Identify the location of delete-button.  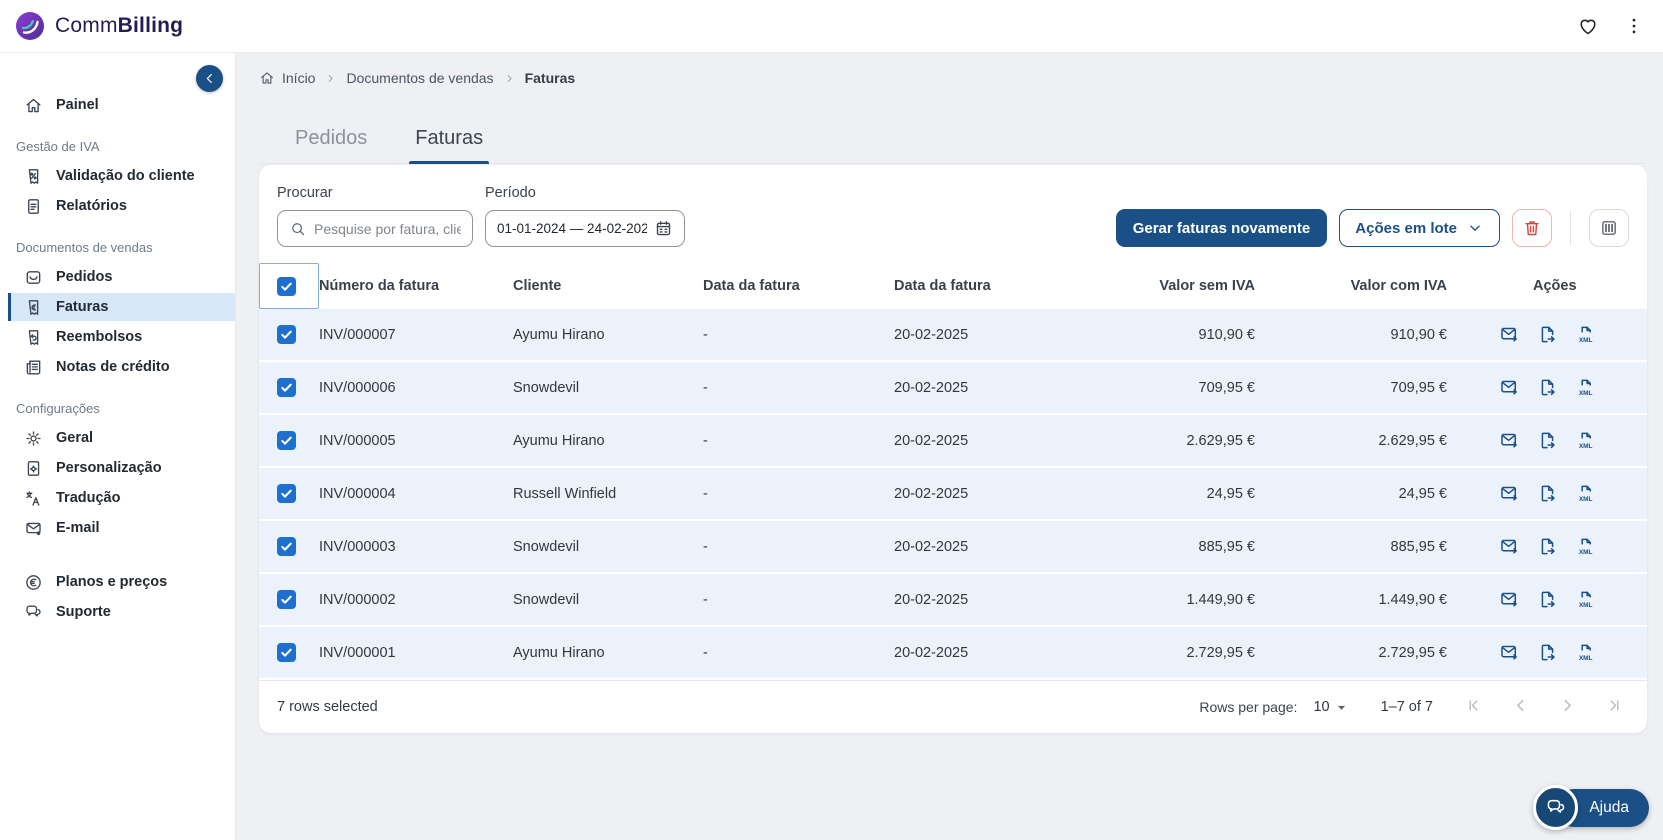
(1532, 228).